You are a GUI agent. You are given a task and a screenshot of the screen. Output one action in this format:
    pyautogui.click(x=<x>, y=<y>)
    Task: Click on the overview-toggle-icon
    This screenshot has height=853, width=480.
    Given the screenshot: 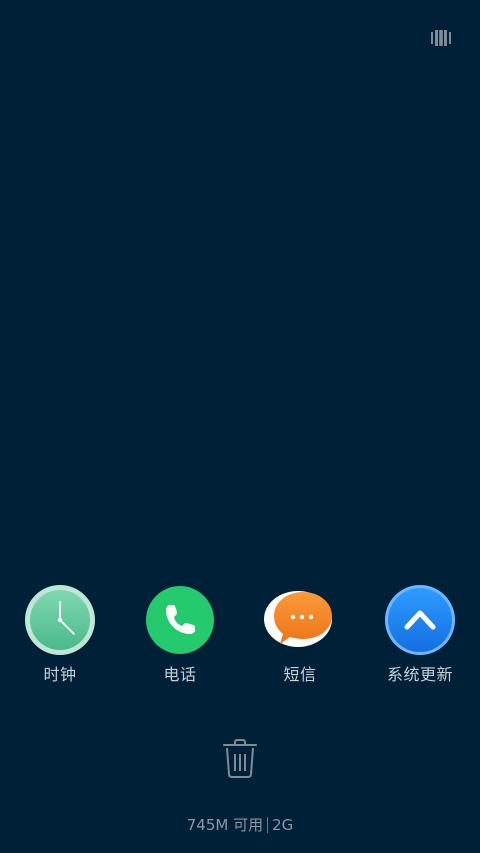 What is the action you would take?
    pyautogui.click(x=441, y=38)
    